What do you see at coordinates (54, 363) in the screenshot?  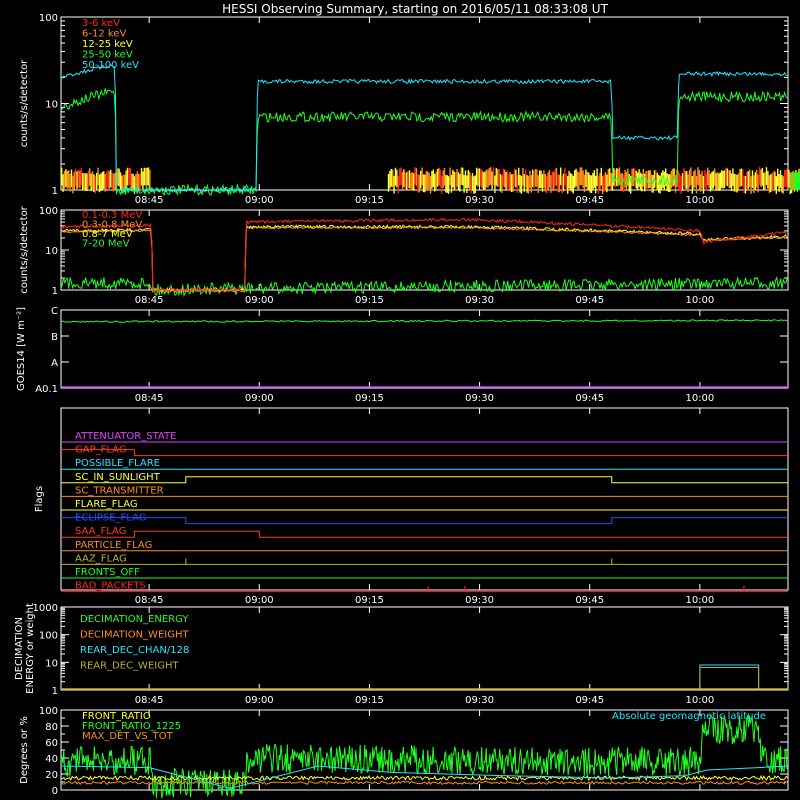 I see `y-tick-label: A` at bounding box center [54, 363].